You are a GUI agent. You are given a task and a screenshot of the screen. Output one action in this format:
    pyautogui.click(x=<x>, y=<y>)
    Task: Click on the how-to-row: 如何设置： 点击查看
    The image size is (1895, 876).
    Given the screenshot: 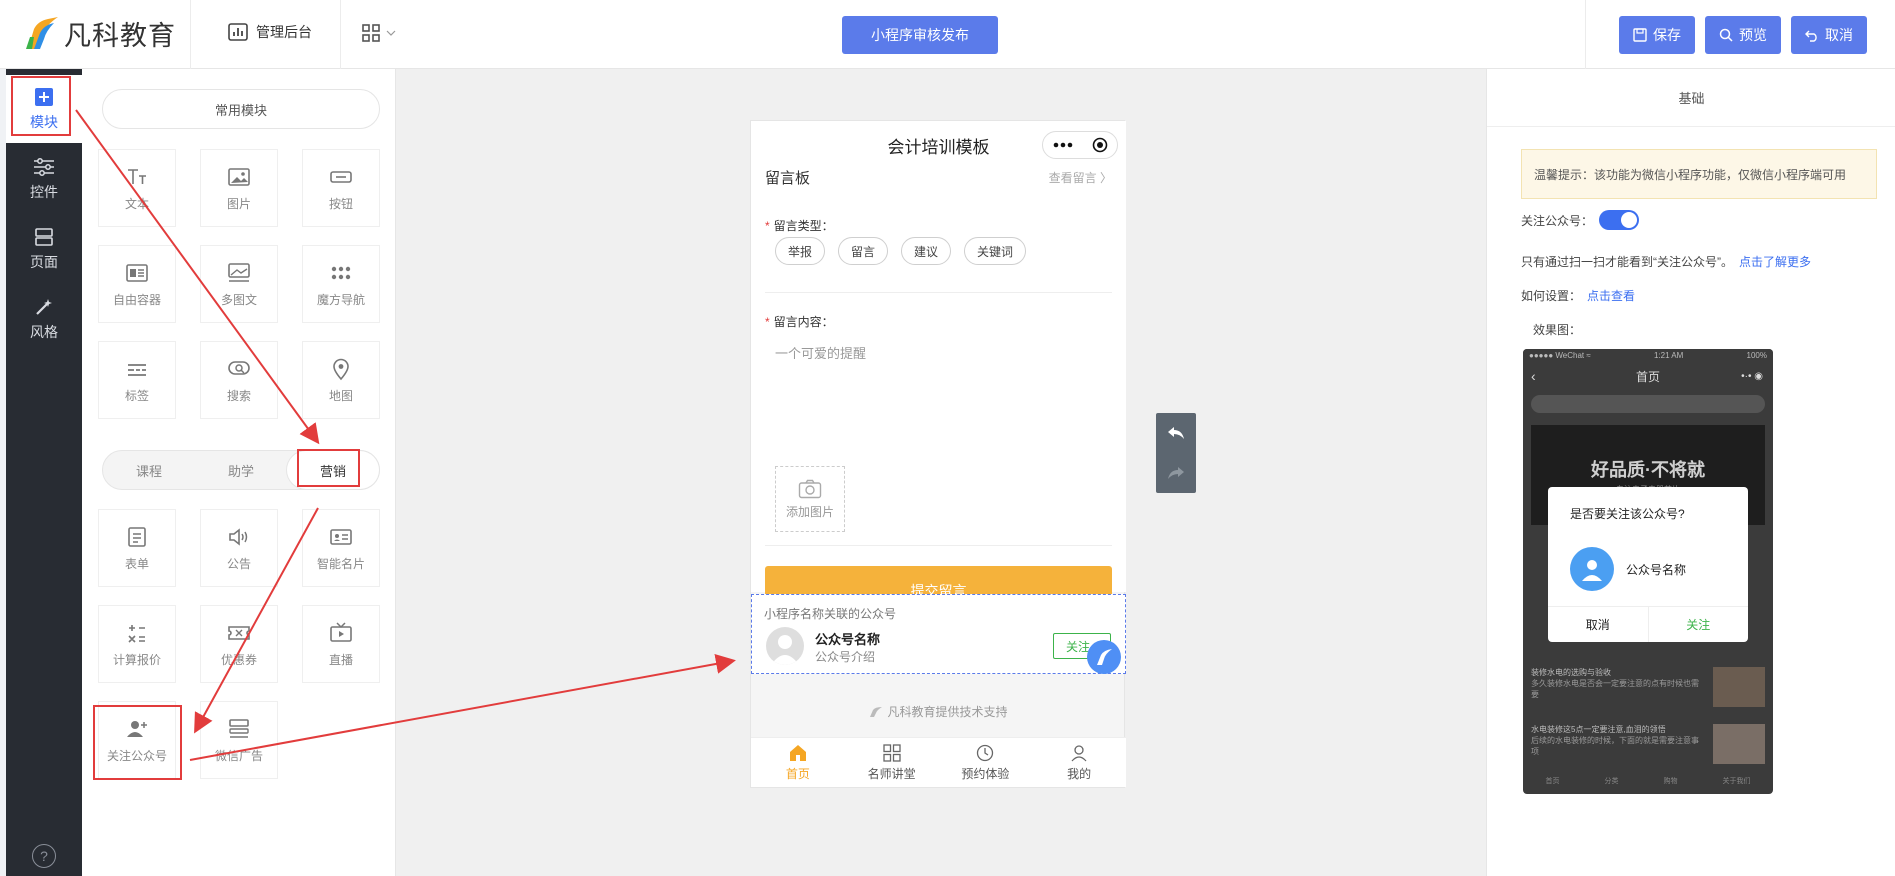 What is the action you would take?
    pyautogui.click(x=1578, y=295)
    